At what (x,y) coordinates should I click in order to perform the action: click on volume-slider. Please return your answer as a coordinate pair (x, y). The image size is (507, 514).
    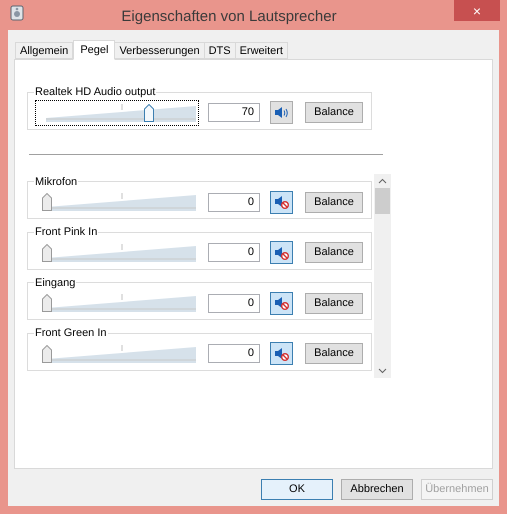
    Looking at the image, I should click on (117, 112).